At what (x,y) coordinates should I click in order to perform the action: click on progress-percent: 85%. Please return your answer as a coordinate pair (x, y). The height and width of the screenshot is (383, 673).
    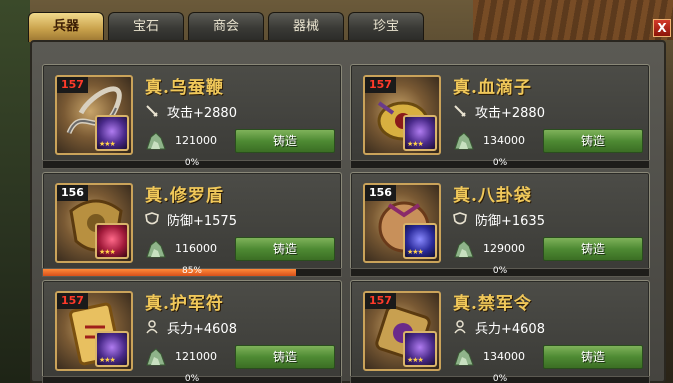
    Looking at the image, I should click on (191, 271).